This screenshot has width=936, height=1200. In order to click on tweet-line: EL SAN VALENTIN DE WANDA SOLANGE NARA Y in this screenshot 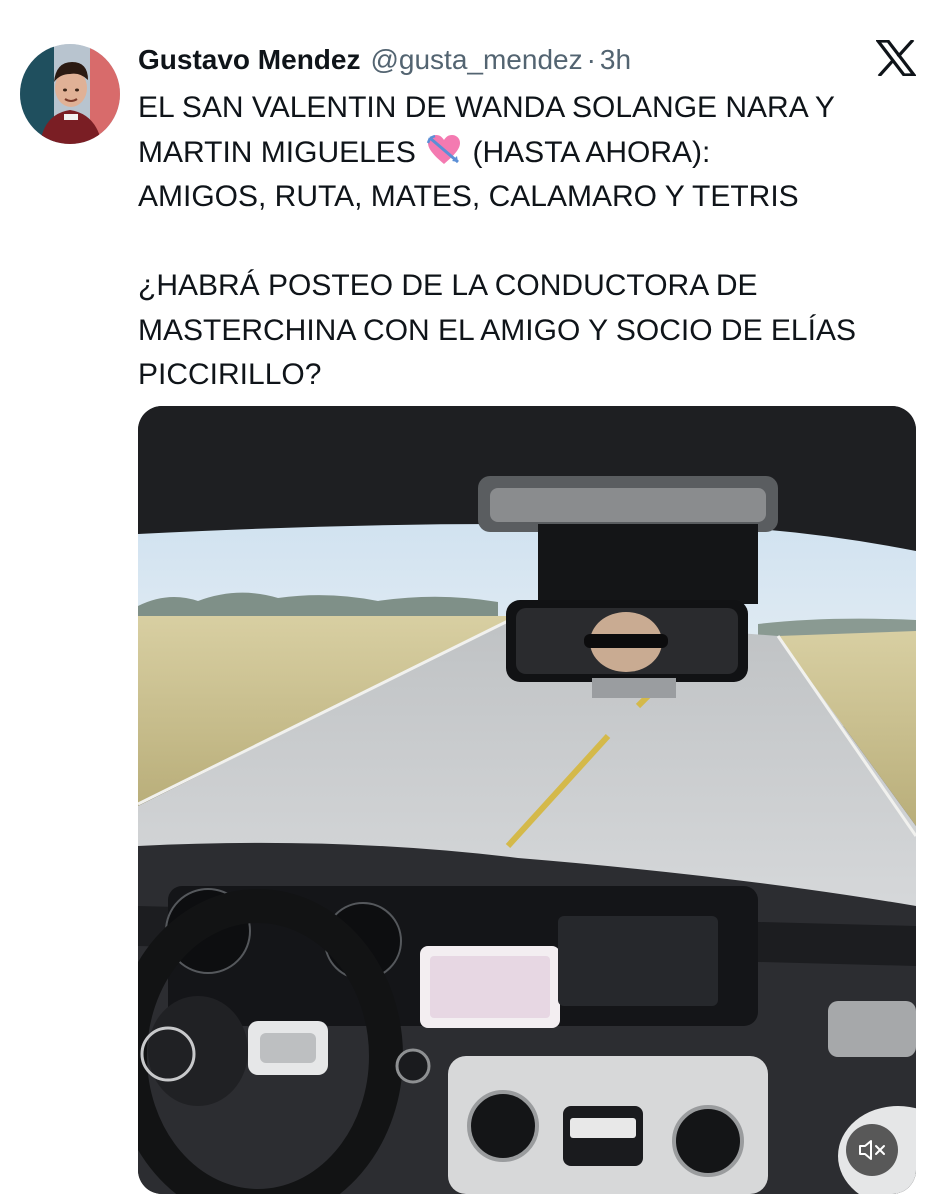, I will do `click(486, 107)`.